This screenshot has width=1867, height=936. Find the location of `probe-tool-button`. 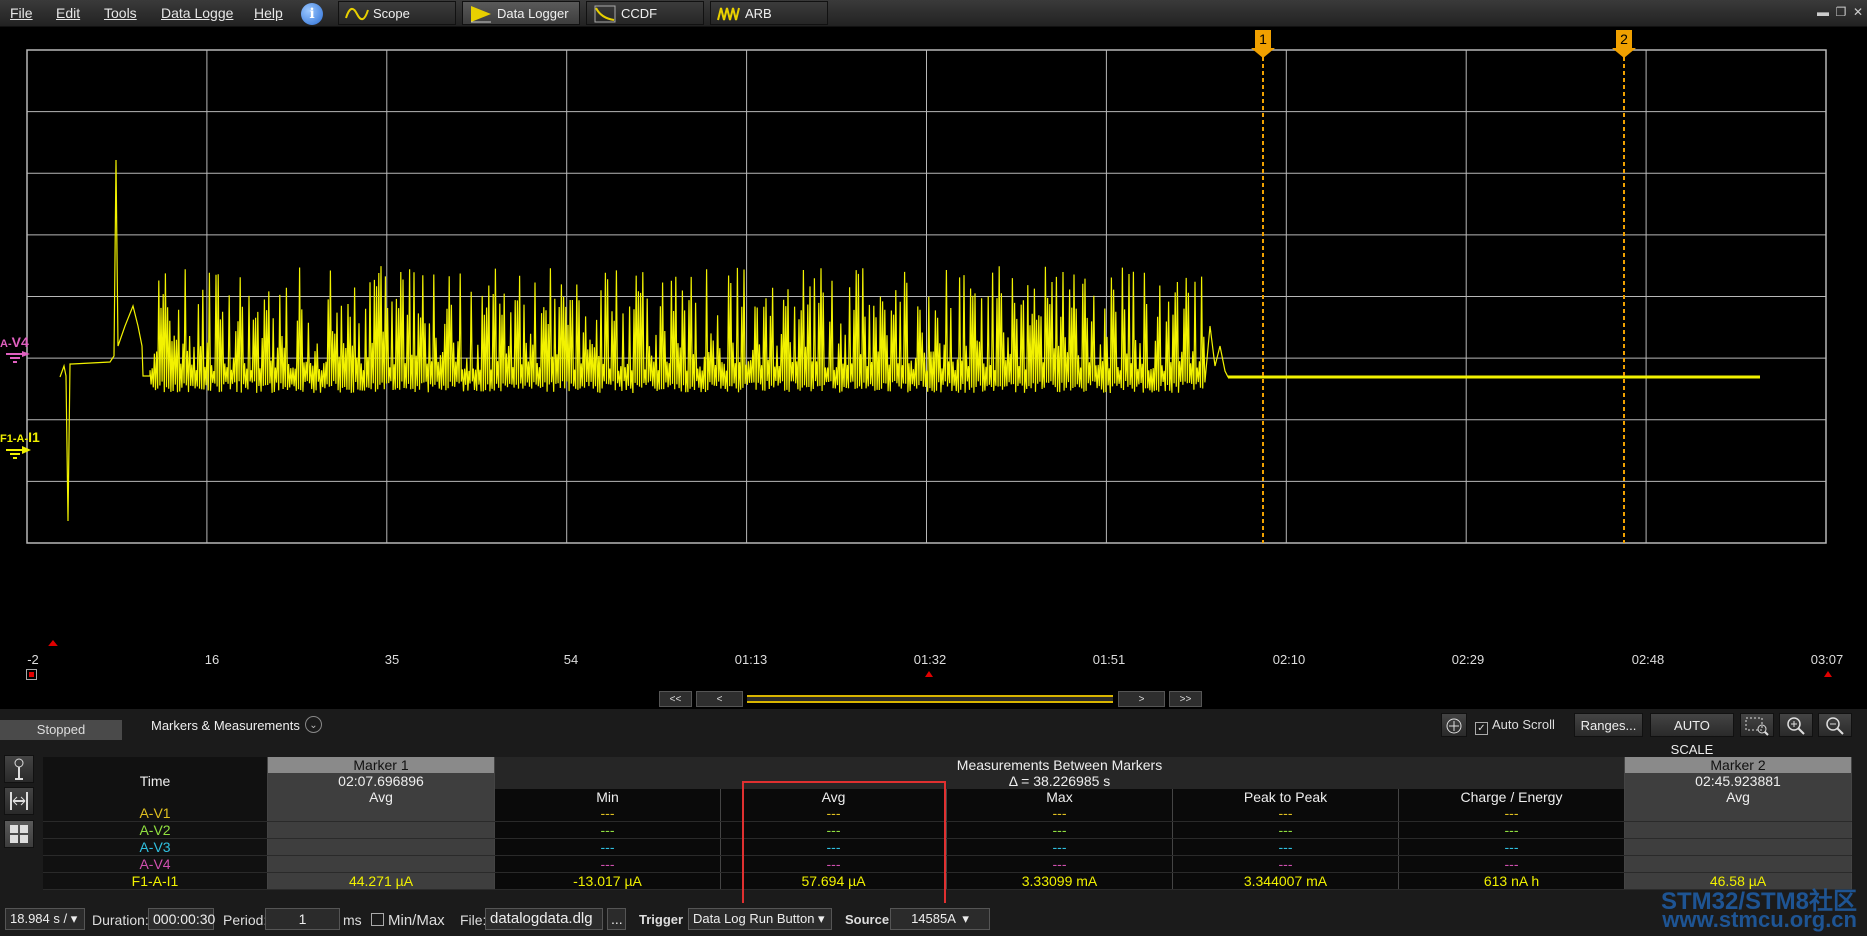

probe-tool-button is located at coordinates (19, 769).